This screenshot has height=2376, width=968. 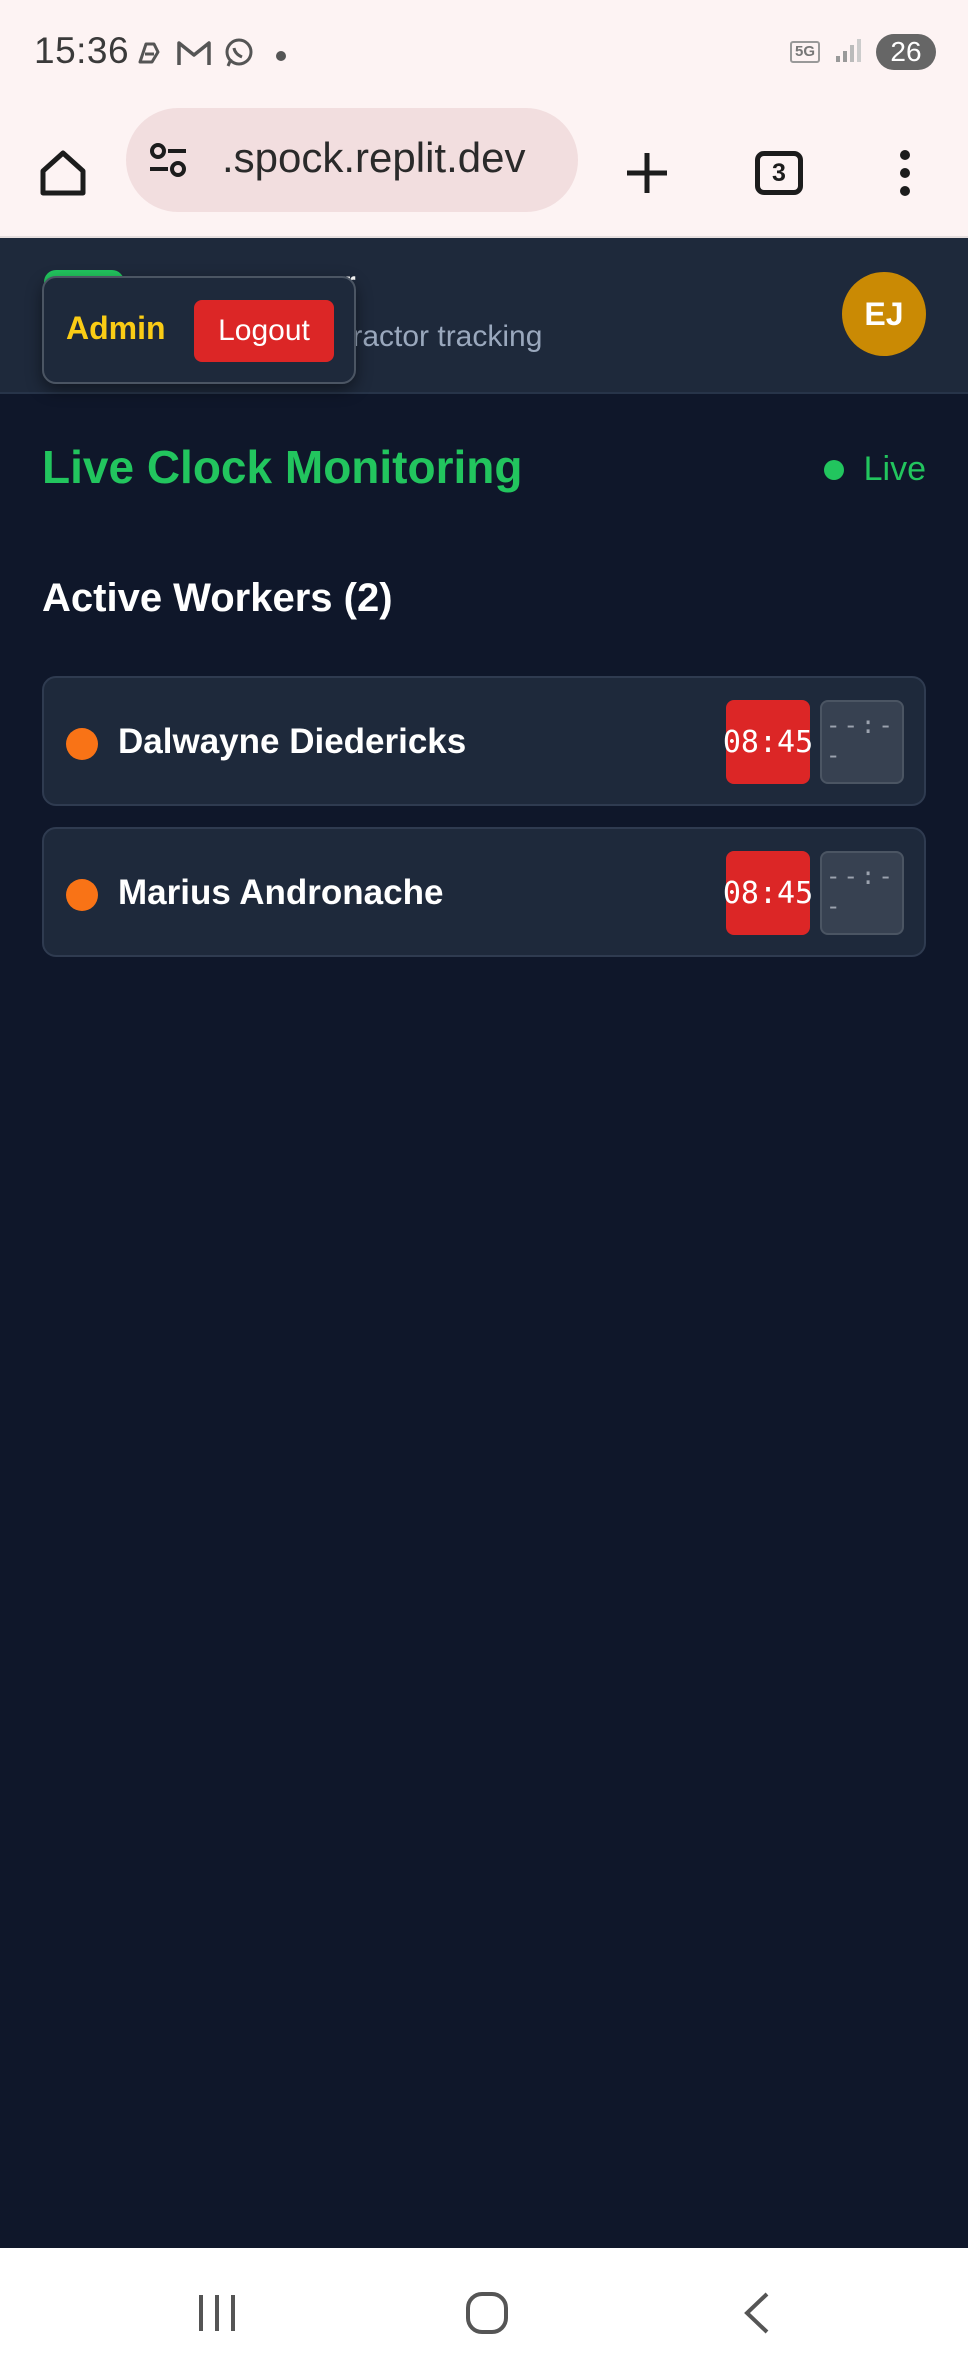 I want to click on more-vert-icon, so click(x=905, y=173).